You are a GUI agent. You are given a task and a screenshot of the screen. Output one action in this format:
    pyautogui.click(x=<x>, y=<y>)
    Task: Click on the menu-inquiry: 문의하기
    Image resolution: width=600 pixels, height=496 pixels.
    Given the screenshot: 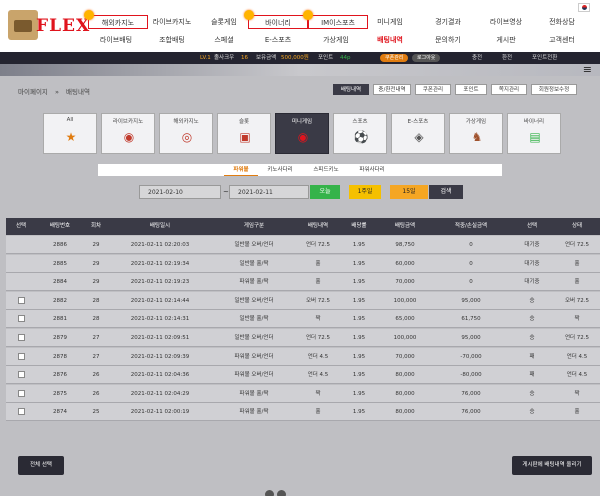 What is the action you would take?
    pyautogui.click(x=448, y=40)
    